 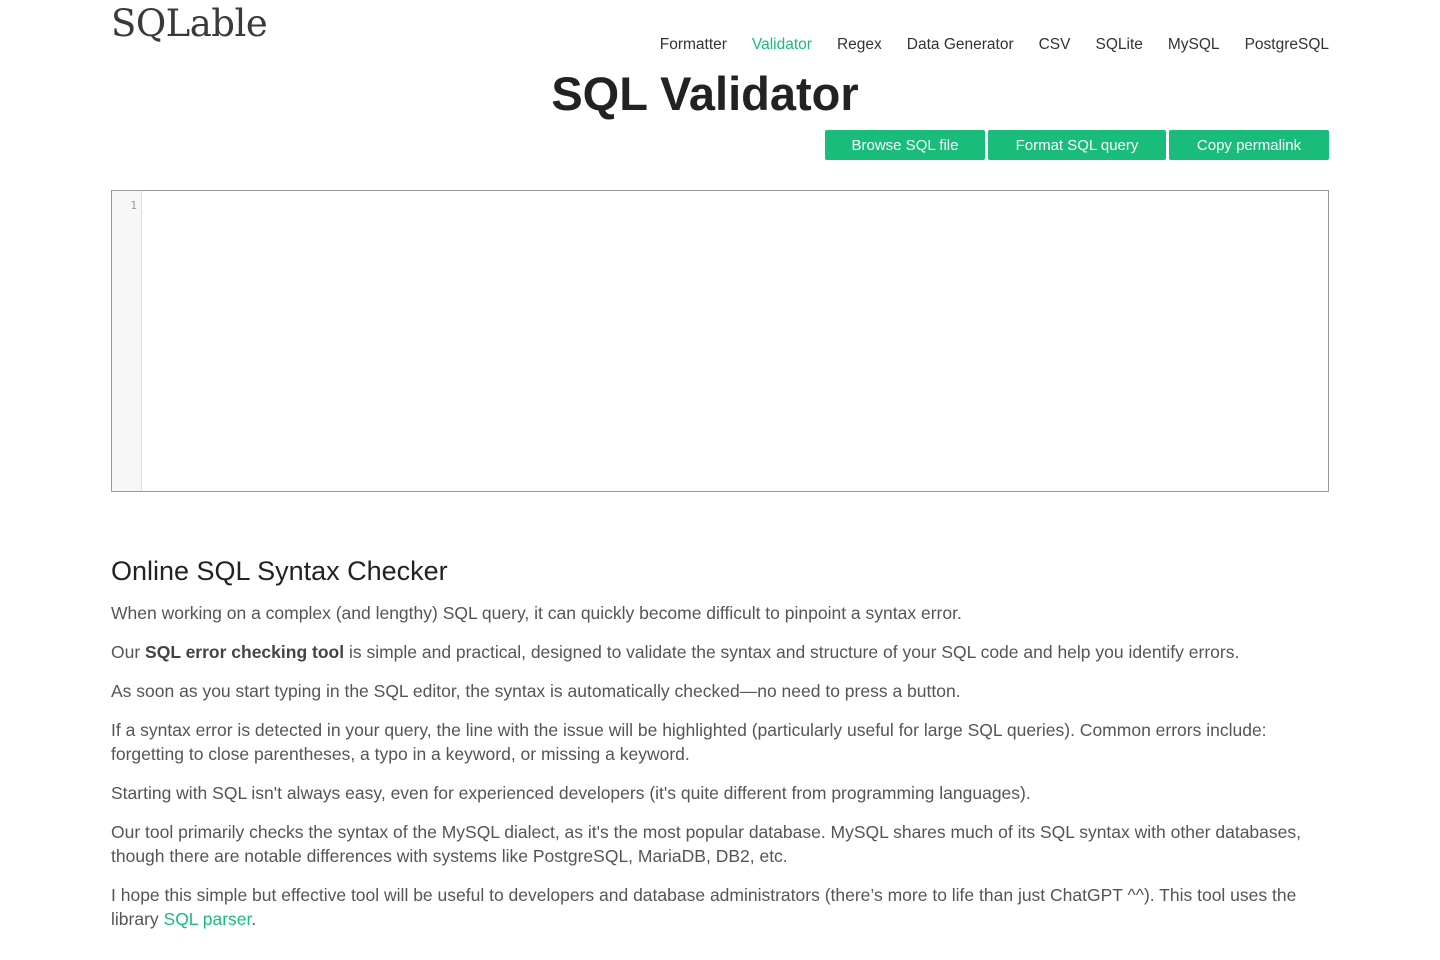 What do you see at coordinates (279, 571) in the screenshot?
I see `section-heading: Online SQL Syntax Checker` at bounding box center [279, 571].